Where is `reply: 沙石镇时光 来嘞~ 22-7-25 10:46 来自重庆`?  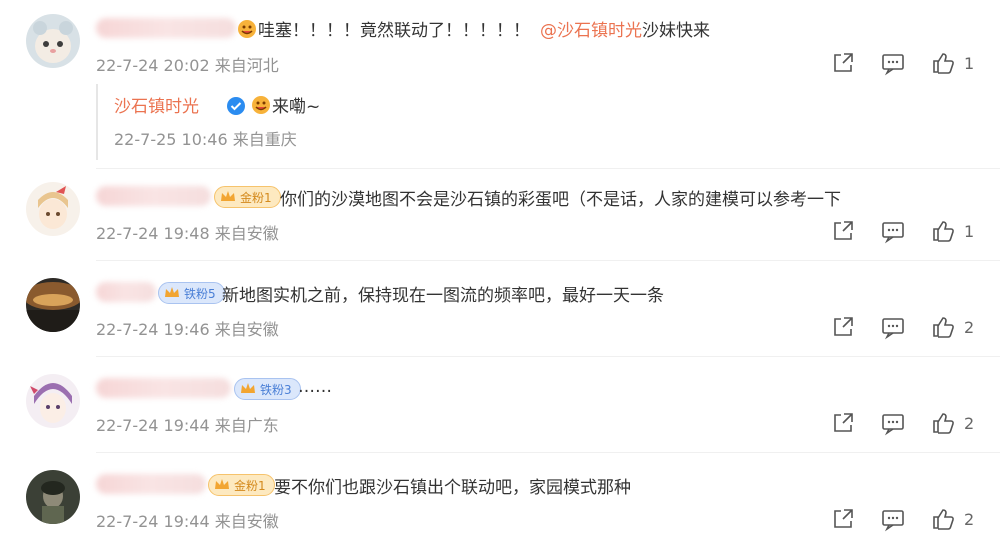 reply: 沙石镇时光 来嘞~ 22-7-25 10:46 来自重庆 is located at coordinates (532, 122).